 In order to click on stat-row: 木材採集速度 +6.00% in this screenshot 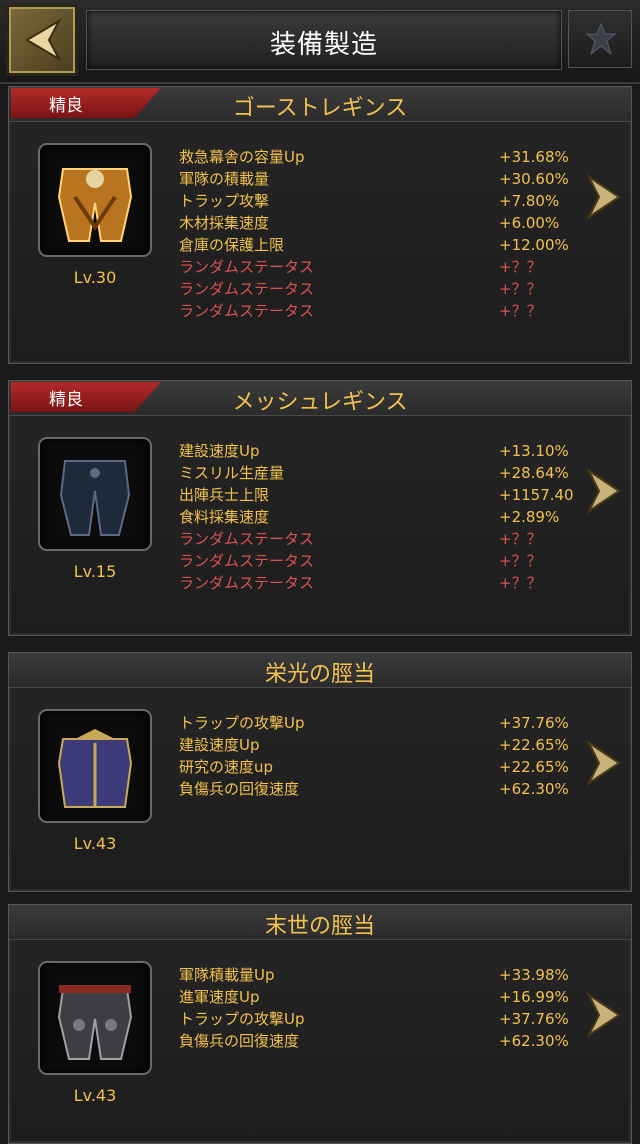, I will do `click(374, 223)`.